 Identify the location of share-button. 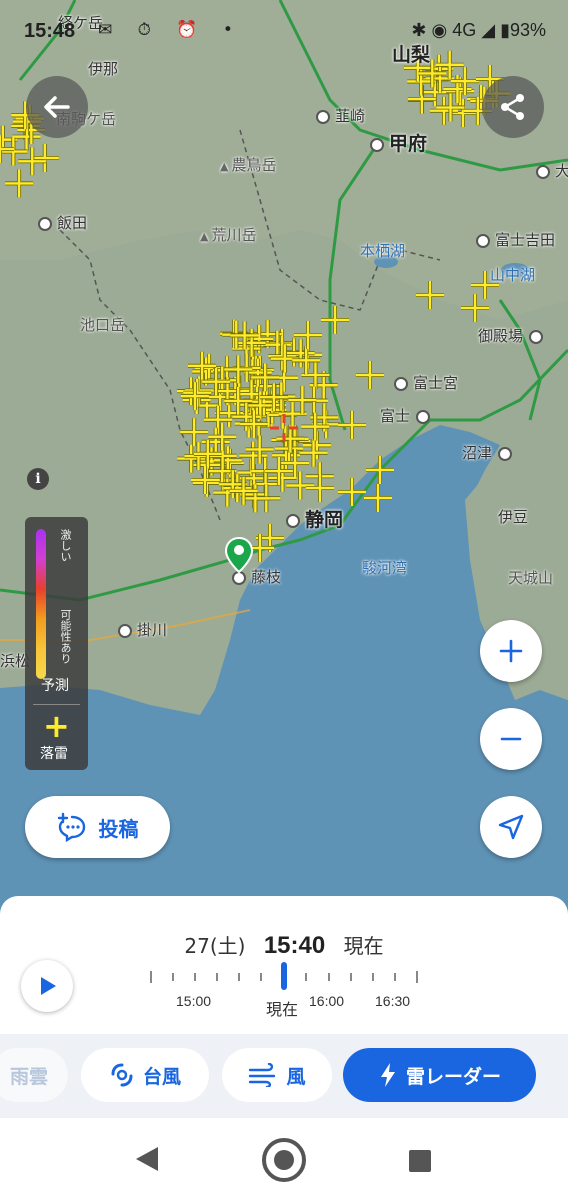
(513, 107).